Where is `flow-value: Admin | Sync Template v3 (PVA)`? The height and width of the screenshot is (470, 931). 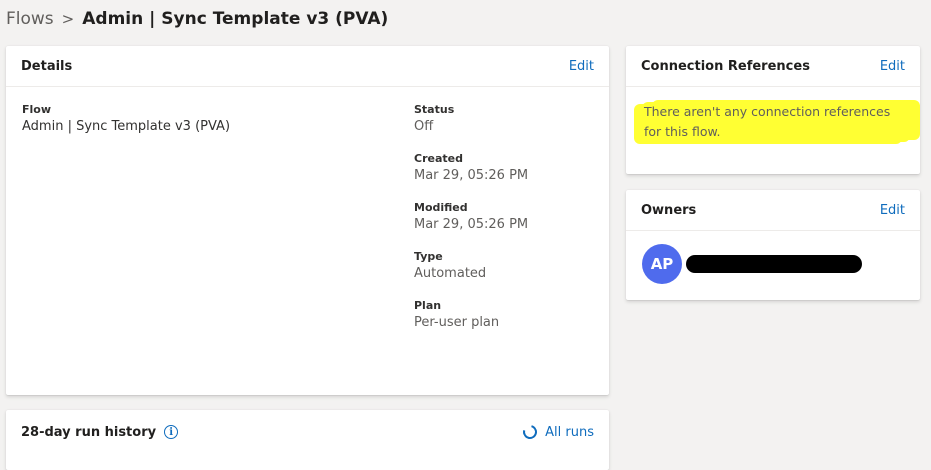 flow-value: Admin | Sync Template v3 (PVA) is located at coordinates (126, 126).